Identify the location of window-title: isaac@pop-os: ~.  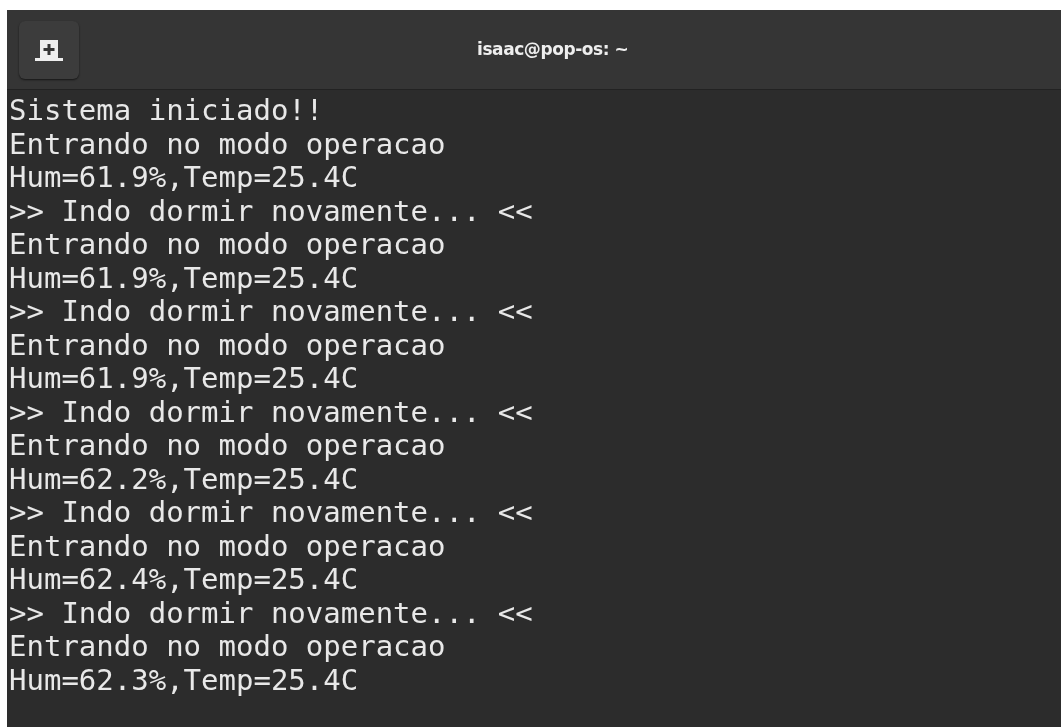
(553, 49).